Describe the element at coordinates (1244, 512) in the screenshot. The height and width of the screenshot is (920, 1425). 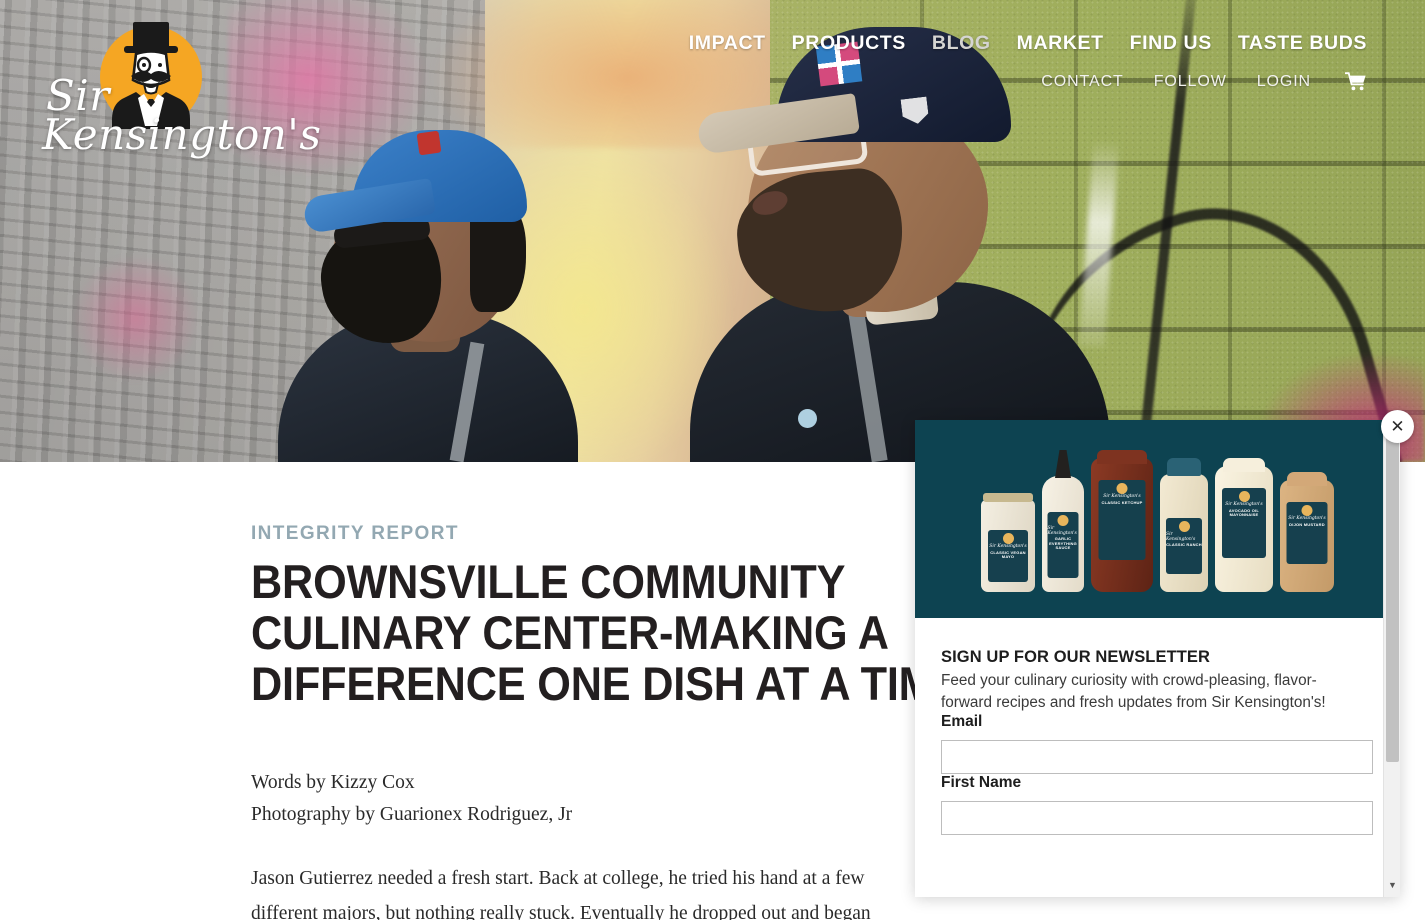
I see `label-product-name: AVOCADO OIL MAYONNAISE` at that location.